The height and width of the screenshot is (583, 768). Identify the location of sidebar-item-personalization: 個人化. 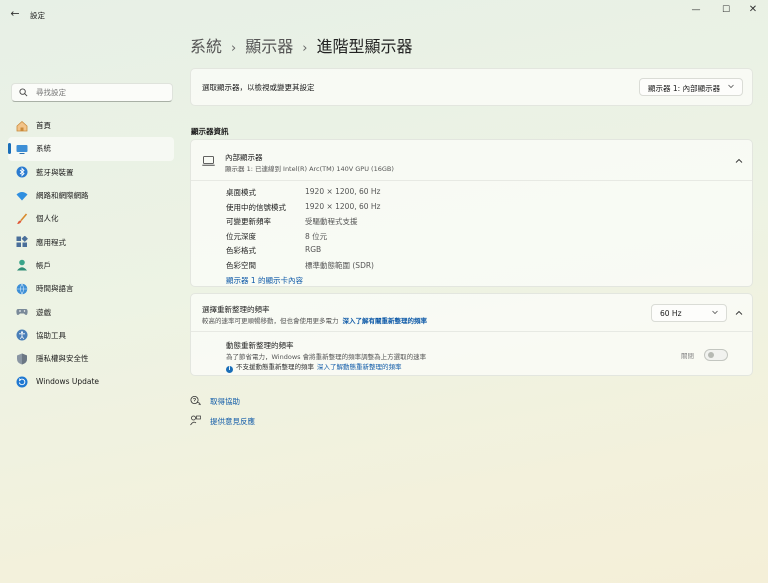
(91, 218).